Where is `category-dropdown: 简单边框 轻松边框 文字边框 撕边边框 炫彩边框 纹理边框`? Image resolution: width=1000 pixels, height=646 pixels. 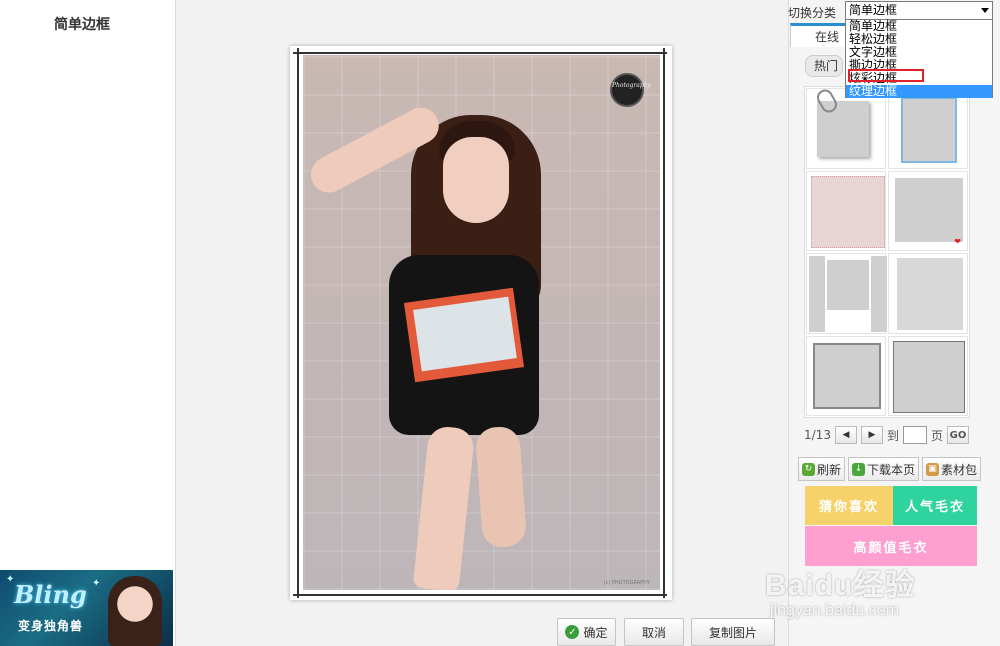 category-dropdown: 简单边框 轻松边框 文字边框 撕边边框 炫彩边框 纹理边框 is located at coordinates (919, 59).